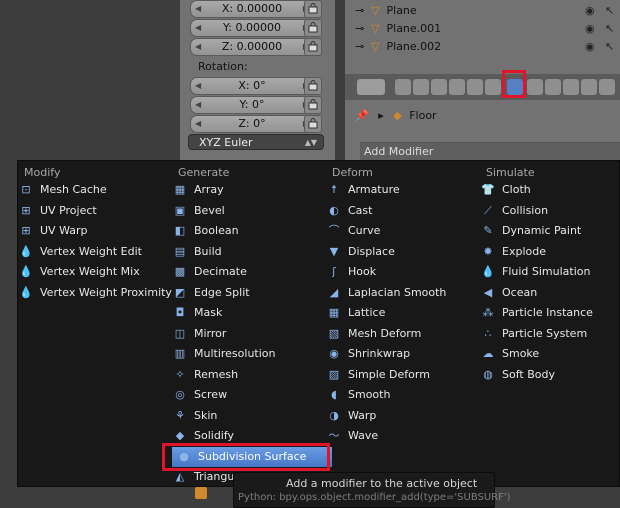 The image size is (620, 508). Describe the element at coordinates (439, 87) in the screenshot. I see `scene-tab-icon` at that location.